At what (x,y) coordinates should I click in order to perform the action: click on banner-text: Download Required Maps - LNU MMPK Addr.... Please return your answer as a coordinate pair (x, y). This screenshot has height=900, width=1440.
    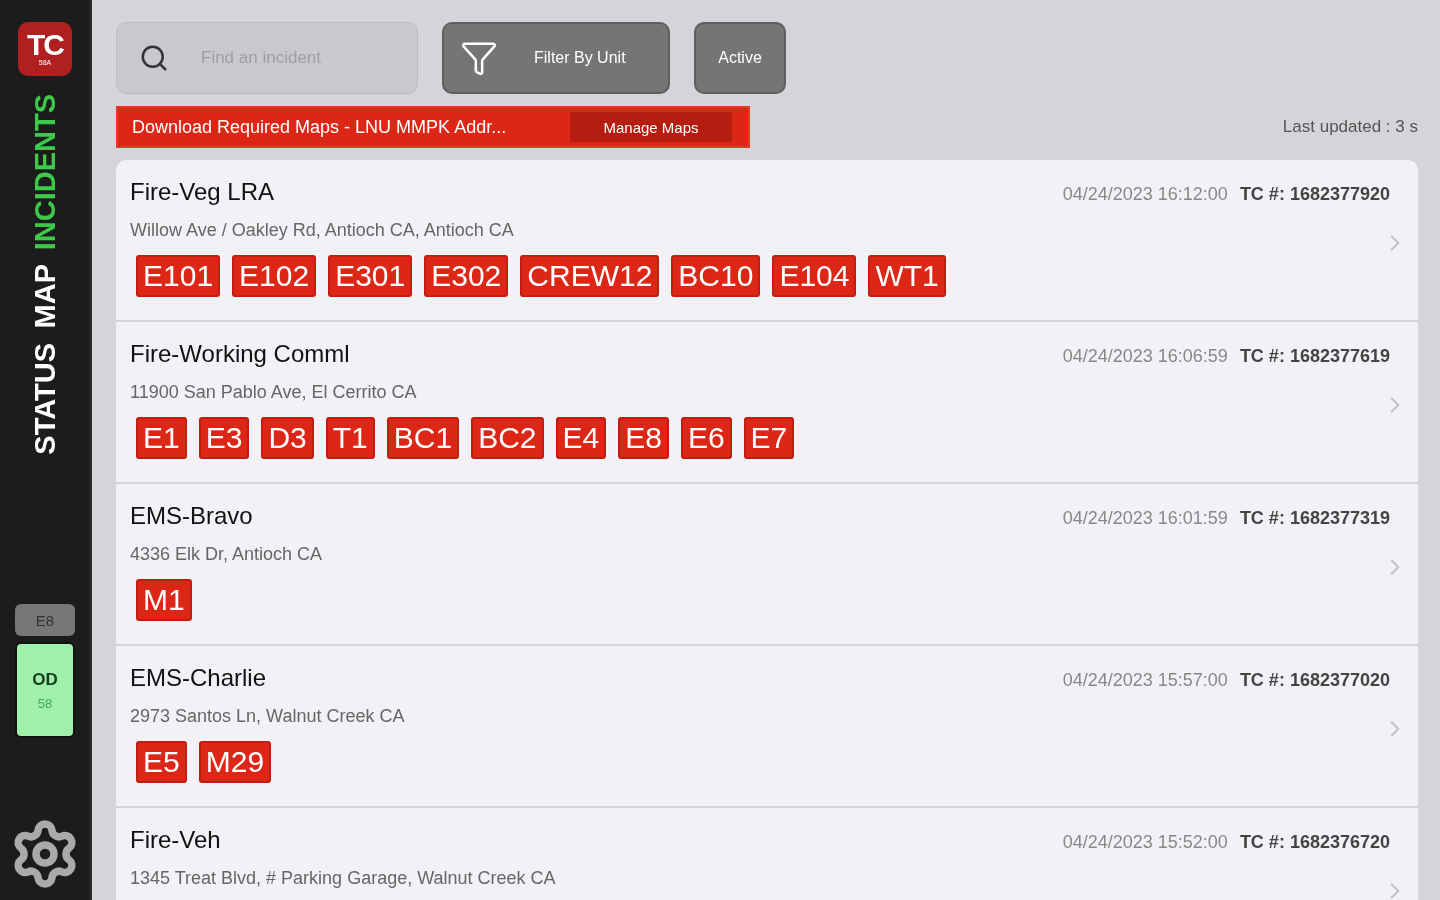
    Looking at the image, I should click on (319, 127).